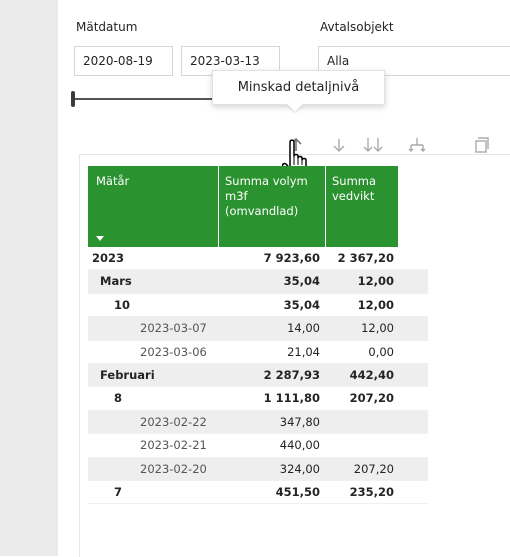 The width and height of the screenshot is (510, 557). I want to click on table-row: 2023-02-21 440,00, so click(258, 446).